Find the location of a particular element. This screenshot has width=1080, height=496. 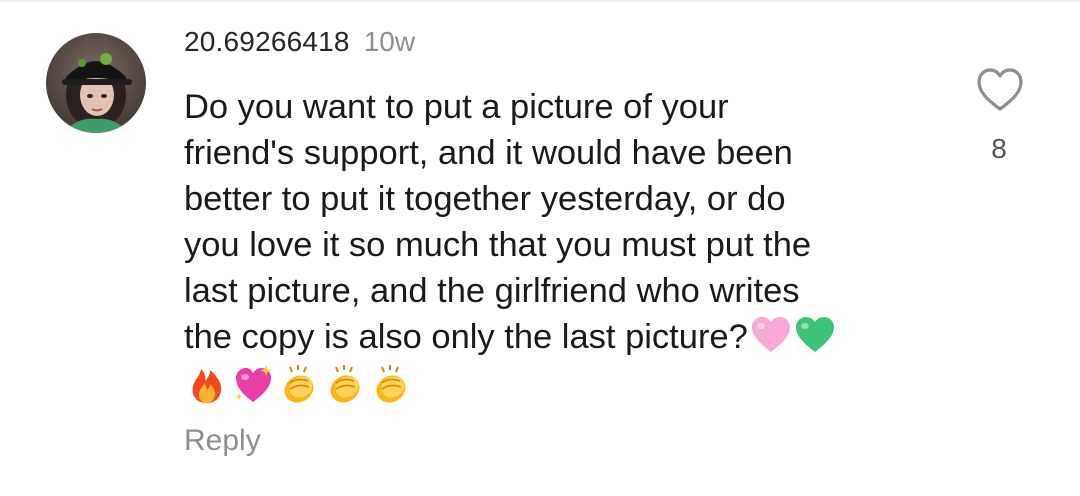

comment-line: Do you want to put a picture of your is located at coordinates (456, 107).